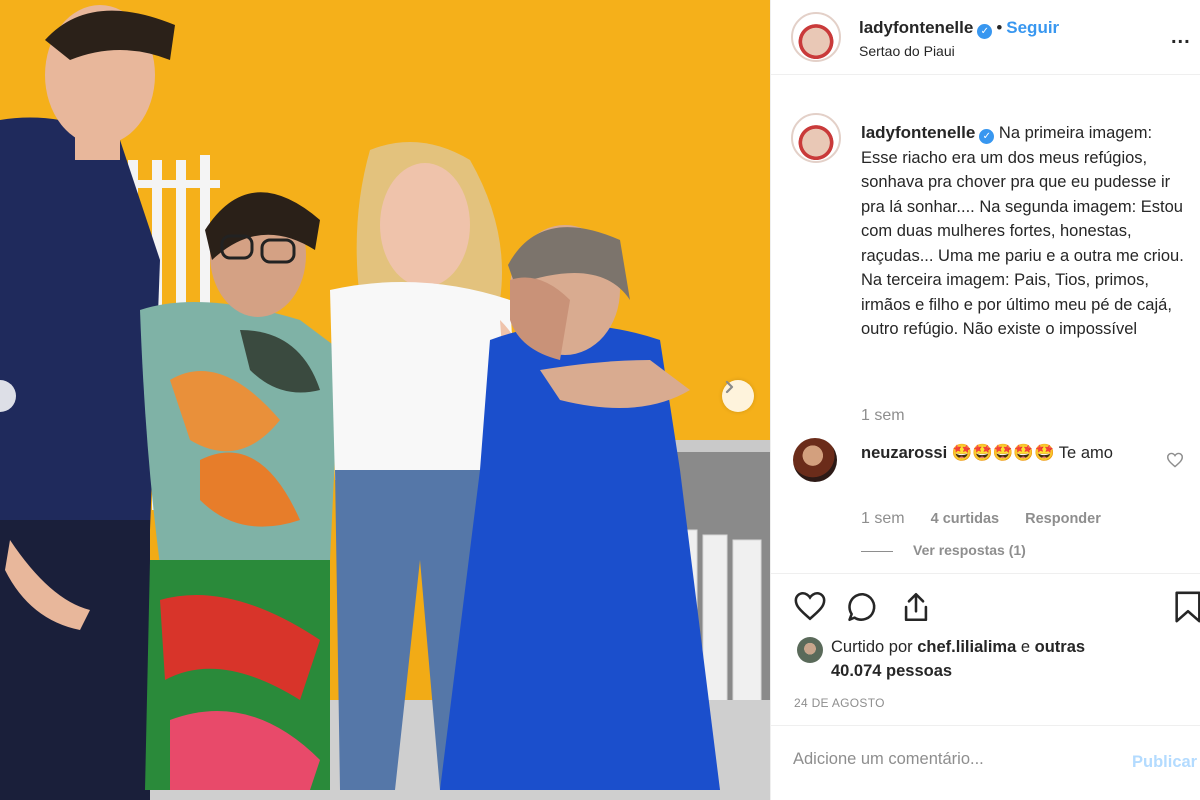 This screenshot has width=1200, height=800. Describe the element at coordinates (883, 416) in the screenshot. I see `caption-timestamp: 1 sem` at that location.